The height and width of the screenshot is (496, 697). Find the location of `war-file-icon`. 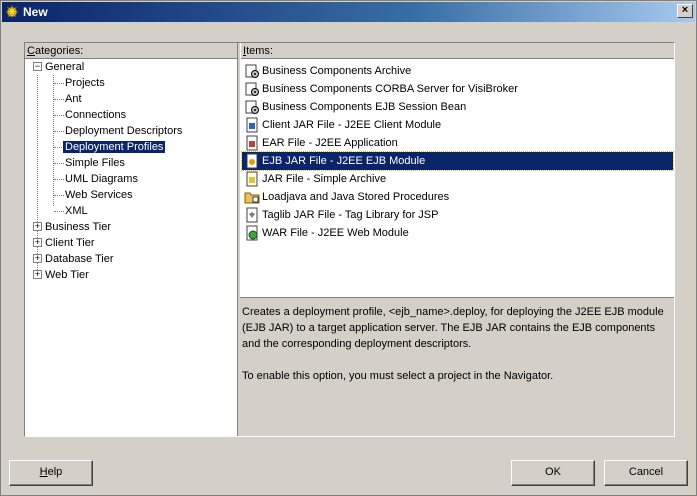

war-file-icon is located at coordinates (252, 233).